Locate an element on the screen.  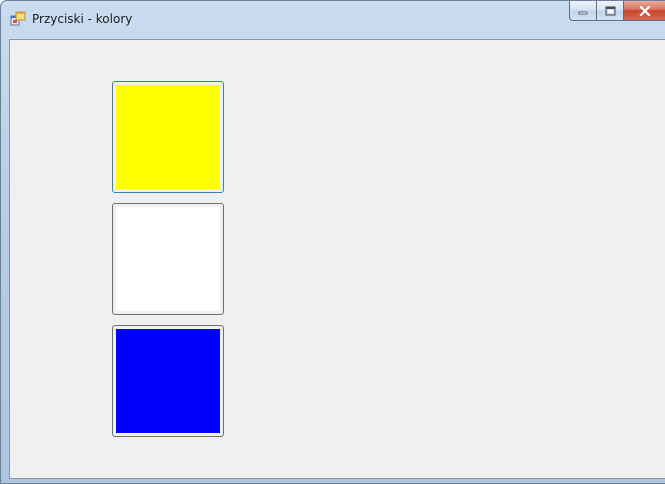
color-button-yellow is located at coordinates (168, 137).